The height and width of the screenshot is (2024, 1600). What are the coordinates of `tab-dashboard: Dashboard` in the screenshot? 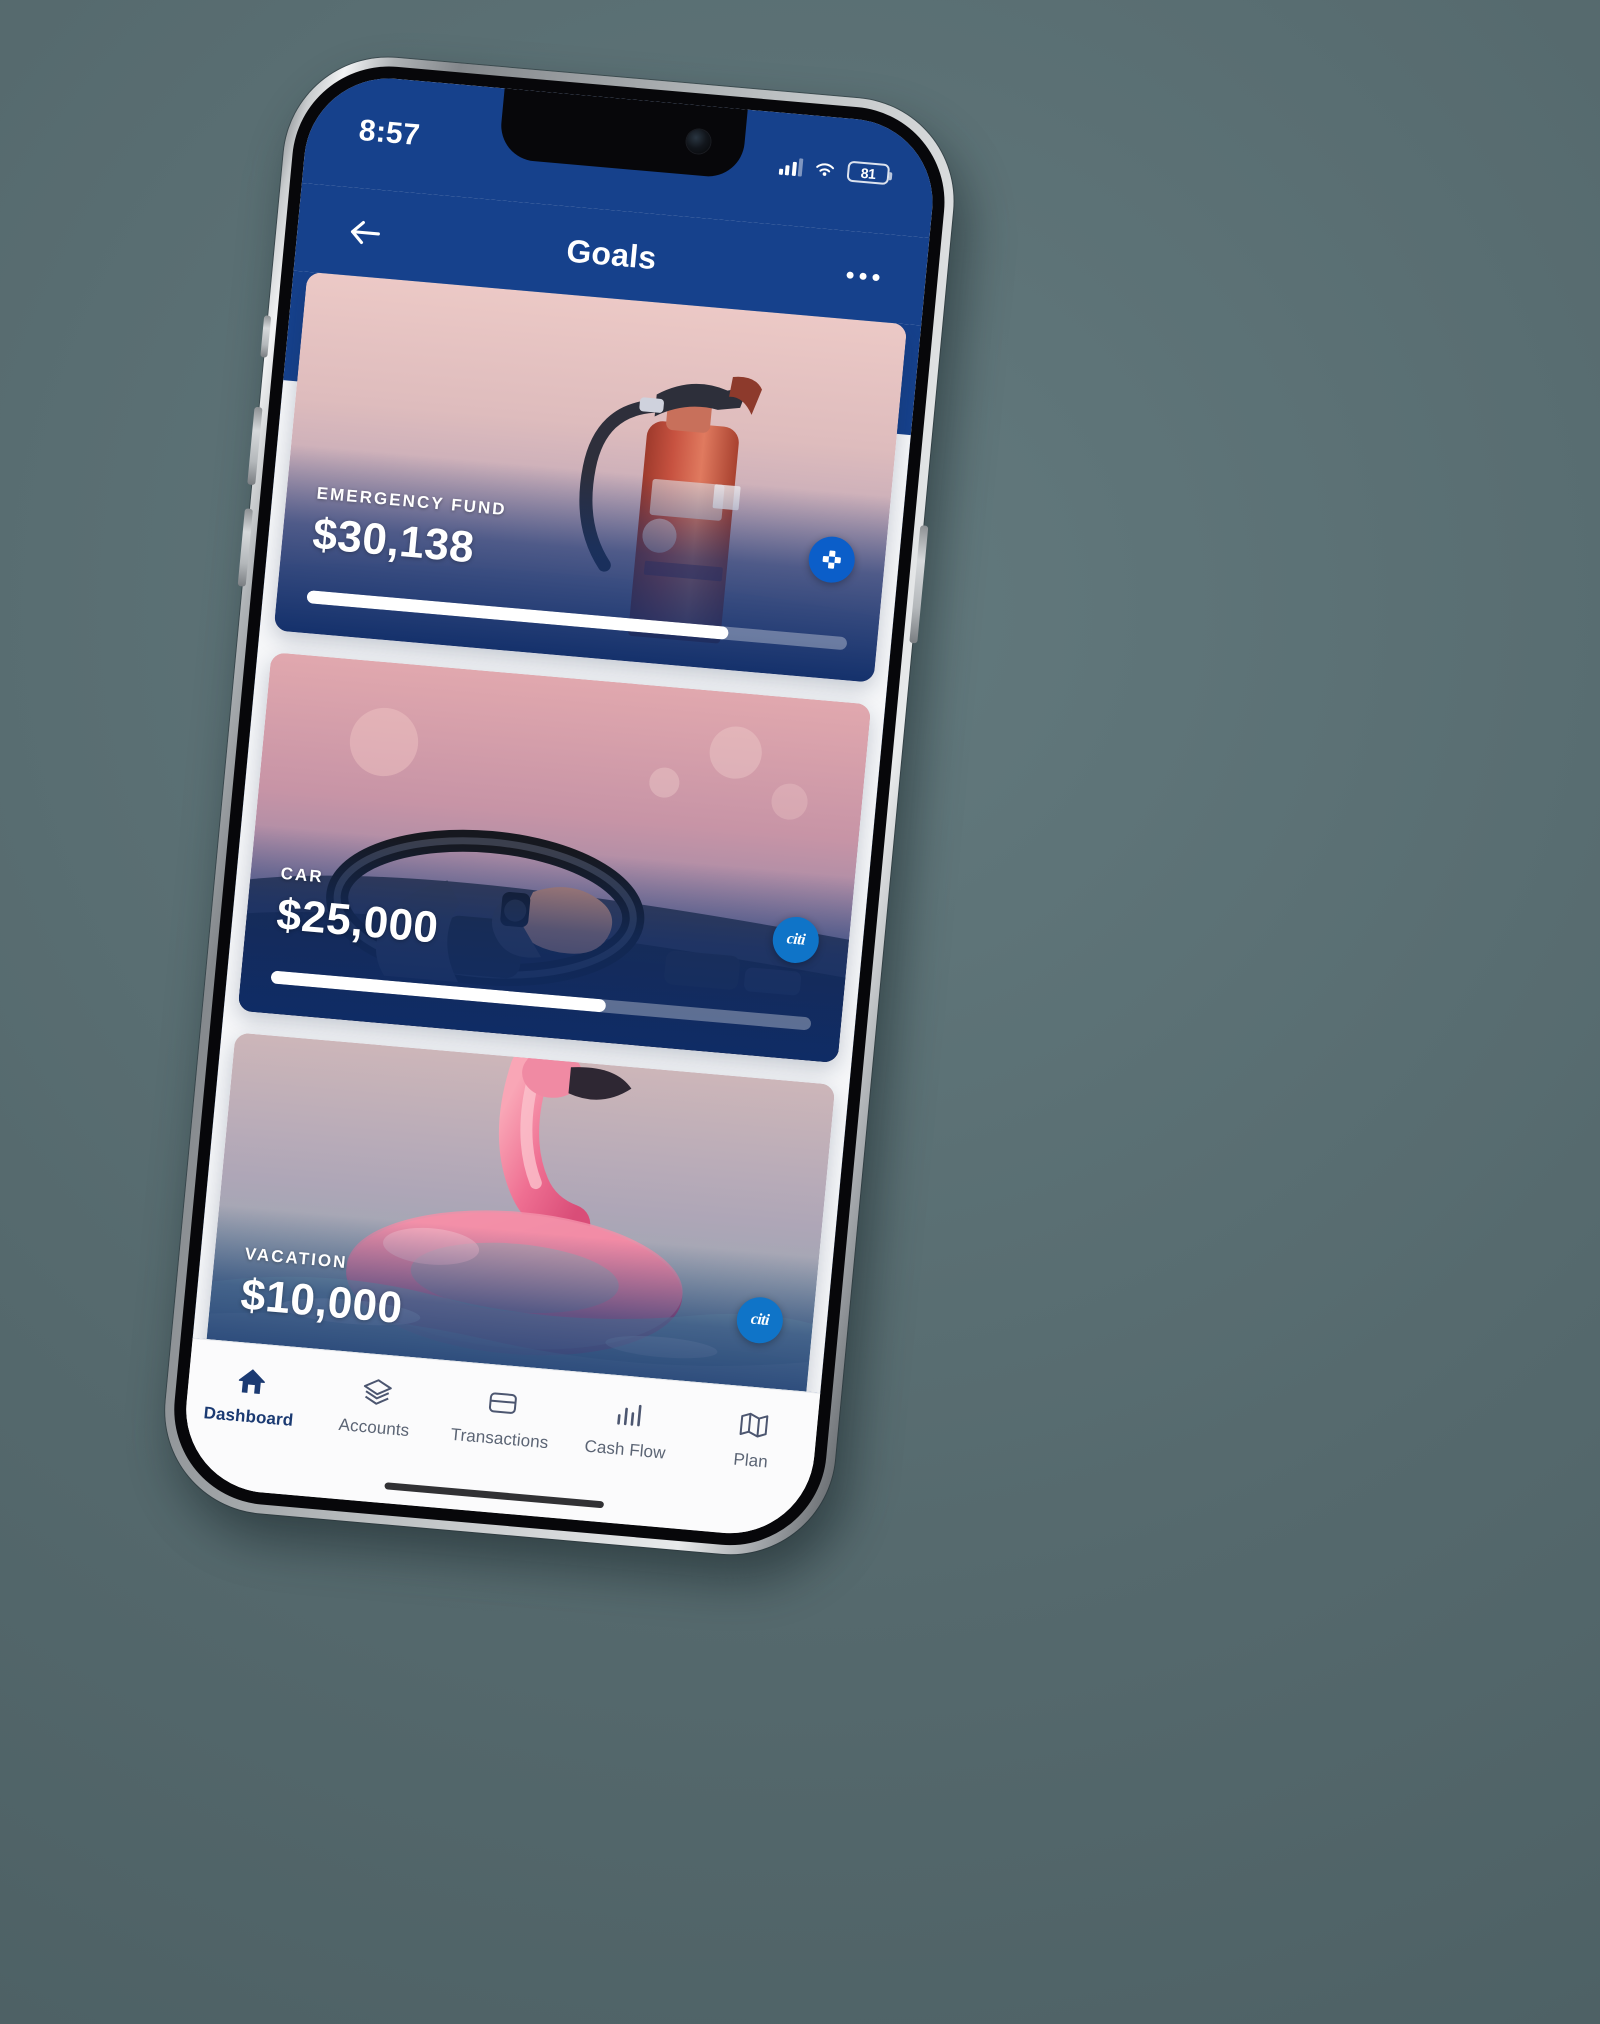 It's located at (250, 1396).